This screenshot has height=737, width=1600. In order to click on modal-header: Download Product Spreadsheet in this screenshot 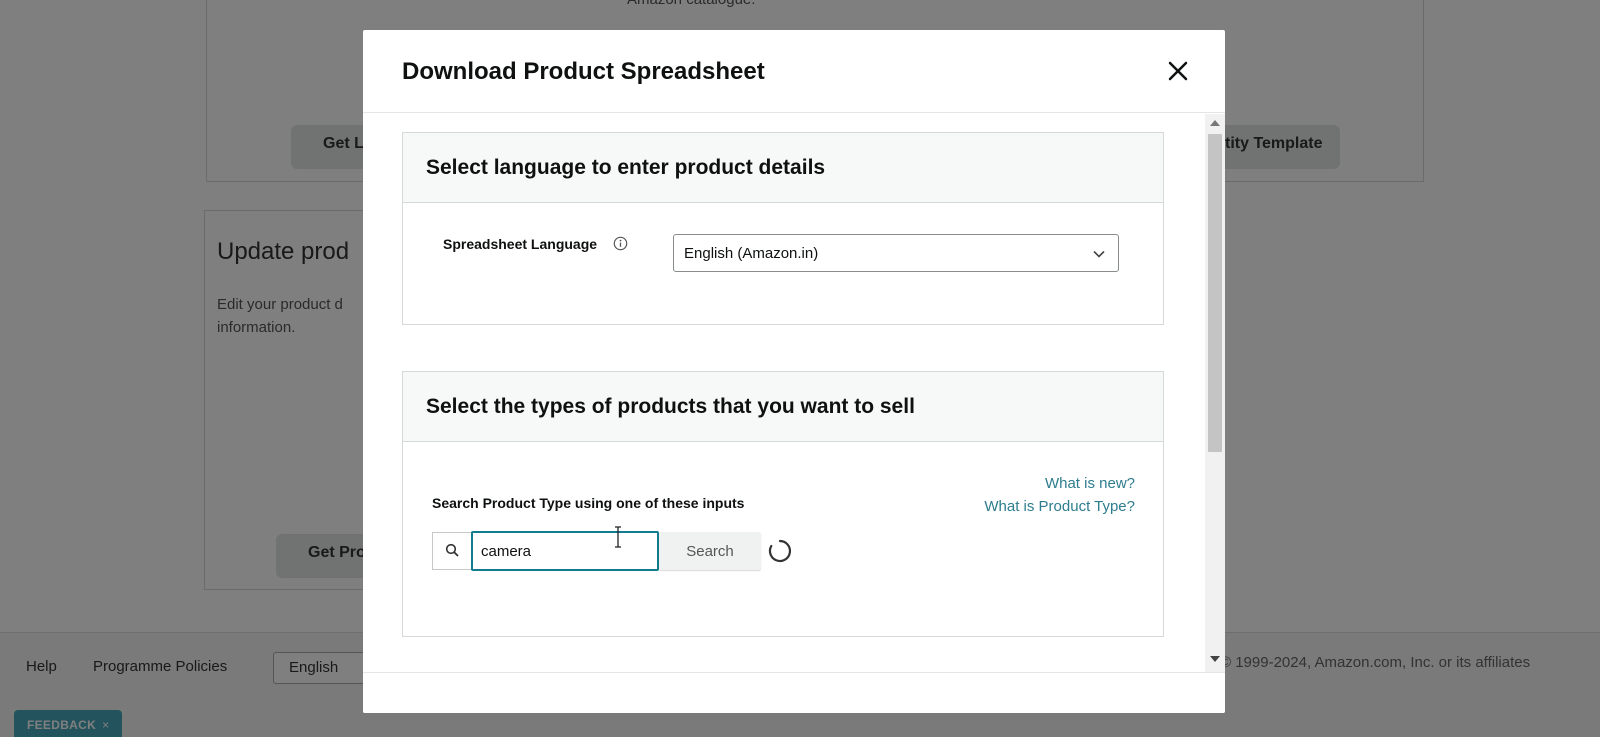, I will do `click(794, 71)`.